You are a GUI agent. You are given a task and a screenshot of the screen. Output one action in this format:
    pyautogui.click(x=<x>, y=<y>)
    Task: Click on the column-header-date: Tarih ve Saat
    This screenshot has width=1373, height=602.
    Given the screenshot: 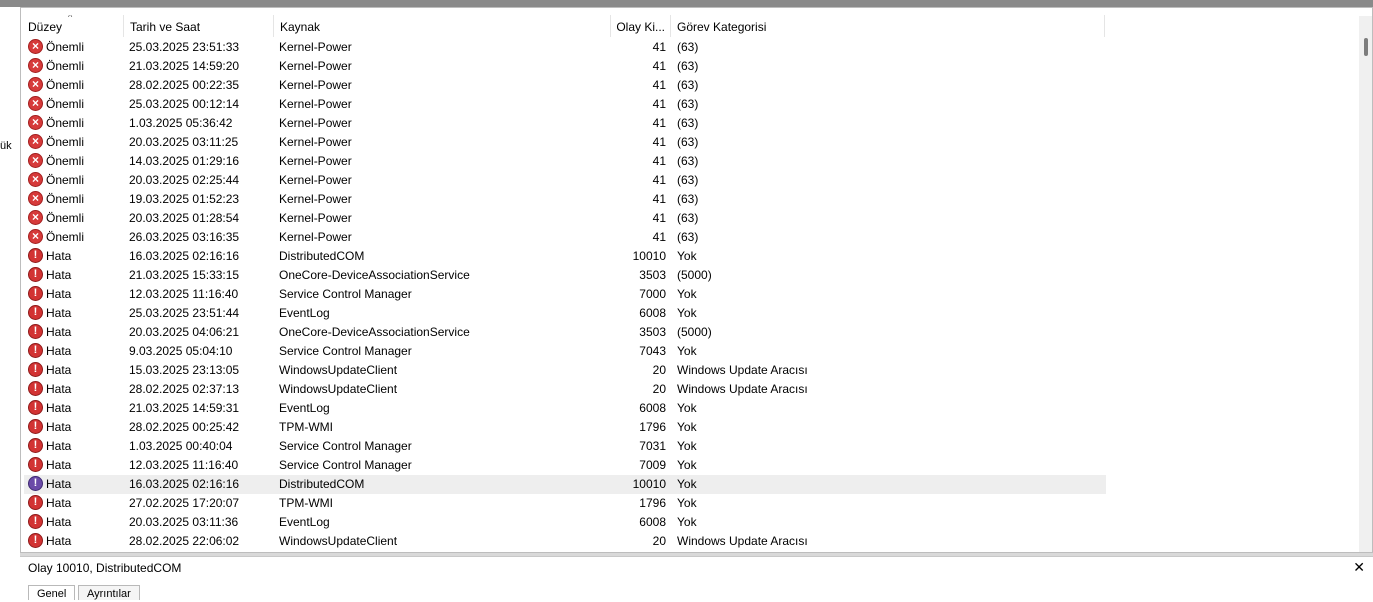 What is the action you would take?
    pyautogui.click(x=199, y=26)
    